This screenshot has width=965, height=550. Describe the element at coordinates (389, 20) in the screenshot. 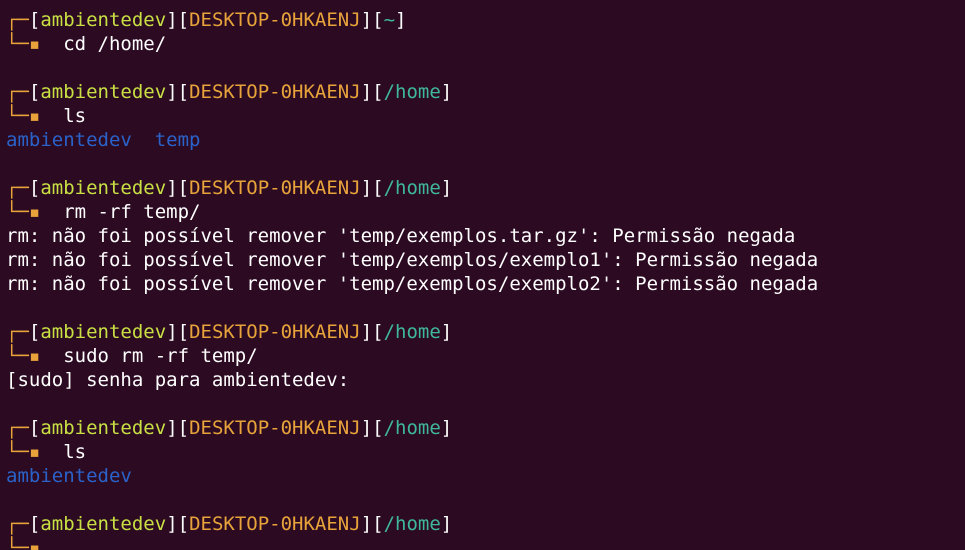

I see `prompt-path: ~` at that location.